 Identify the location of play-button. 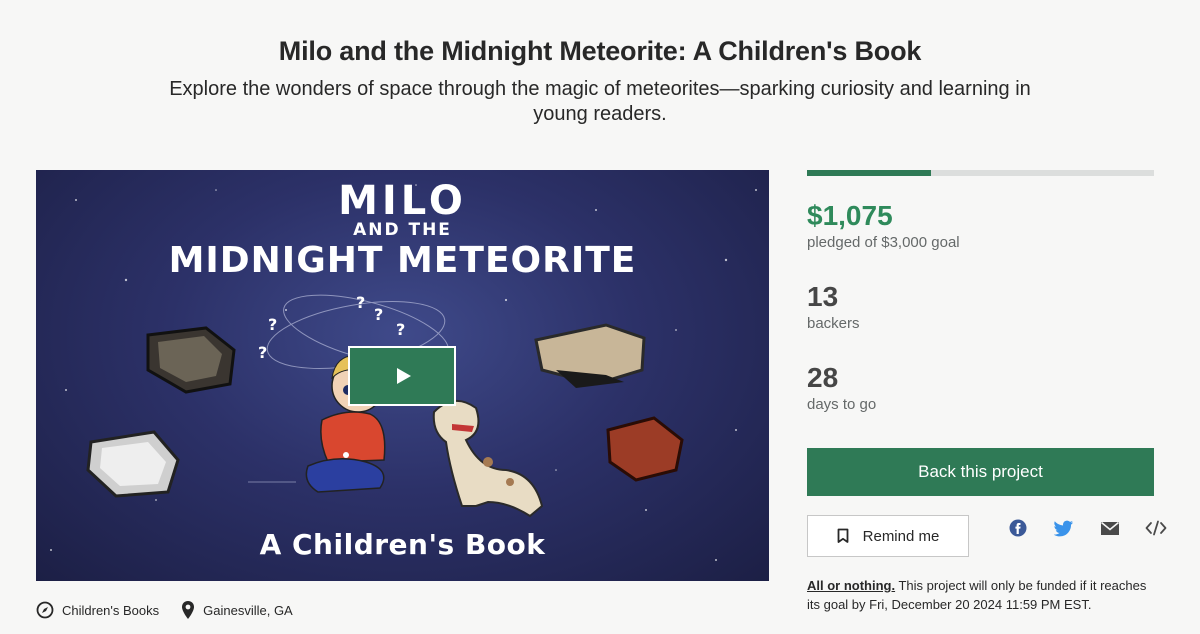
(402, 376).